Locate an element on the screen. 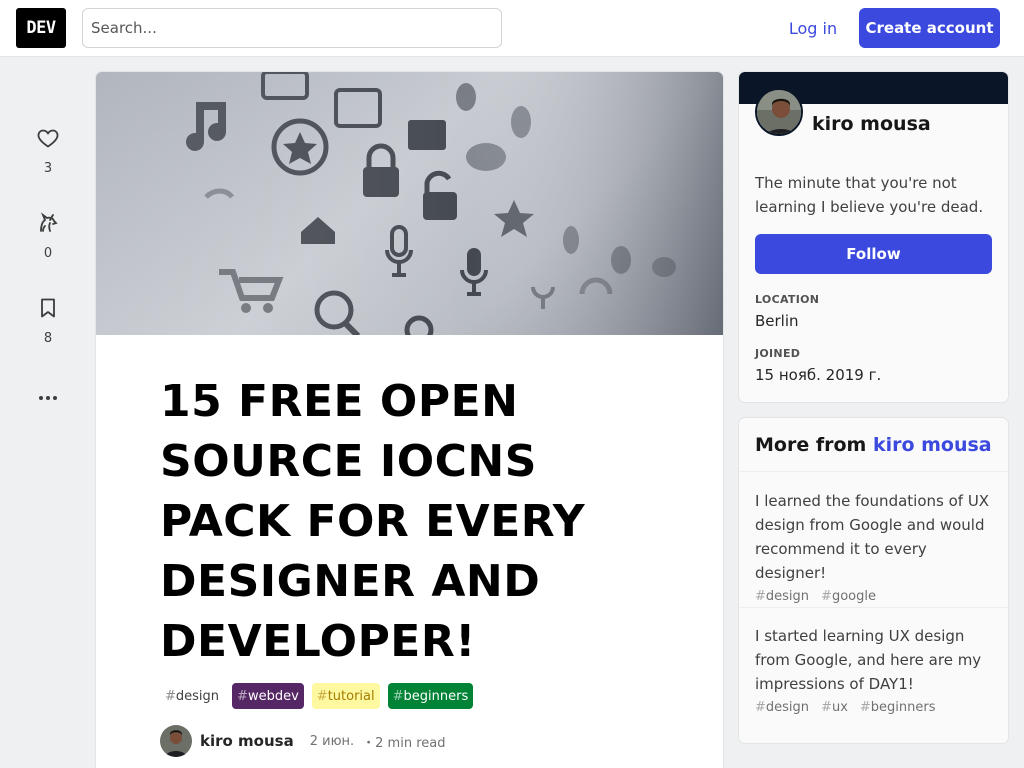 The width and height of the screenshot is (1024, 768). more-horizontal-icon is located at coordinates (48, 398).